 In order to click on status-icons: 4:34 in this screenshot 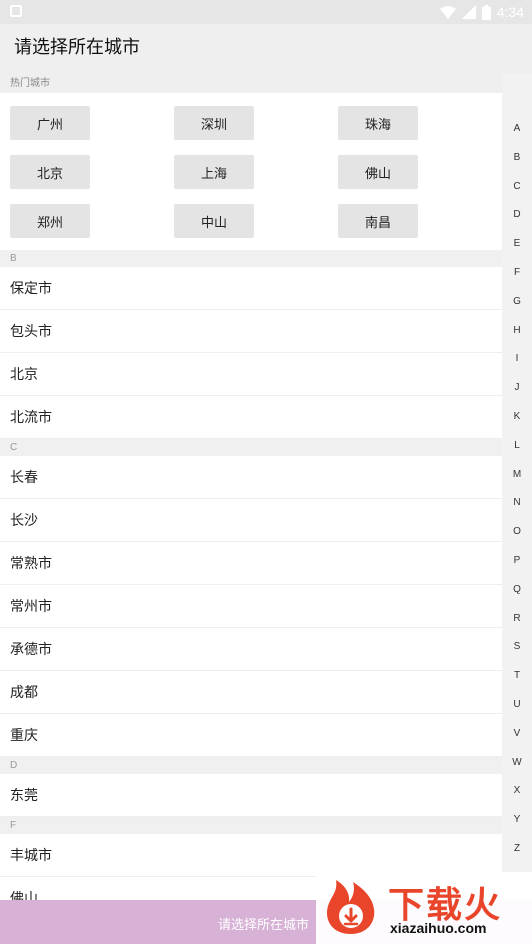, I will do `click(481, 12)`.